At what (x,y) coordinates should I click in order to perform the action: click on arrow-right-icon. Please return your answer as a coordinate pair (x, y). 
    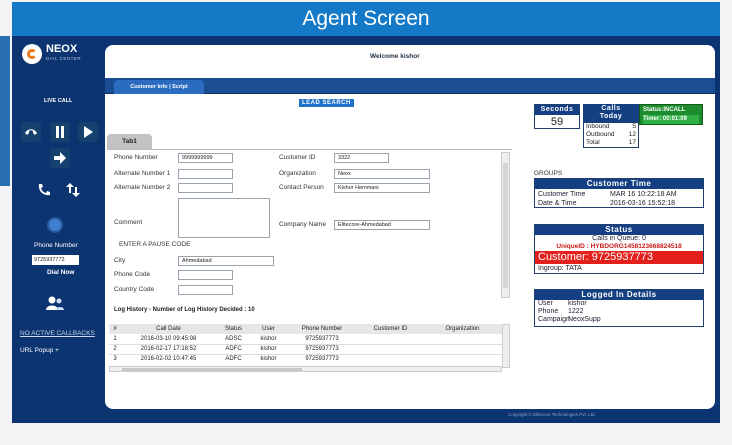
    Looking at the image, I should click on (60, 158).